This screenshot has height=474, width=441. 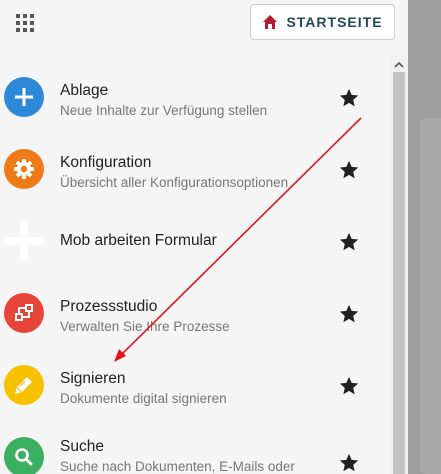 I want to click on pencil-icon, so click(x=23, y=385).